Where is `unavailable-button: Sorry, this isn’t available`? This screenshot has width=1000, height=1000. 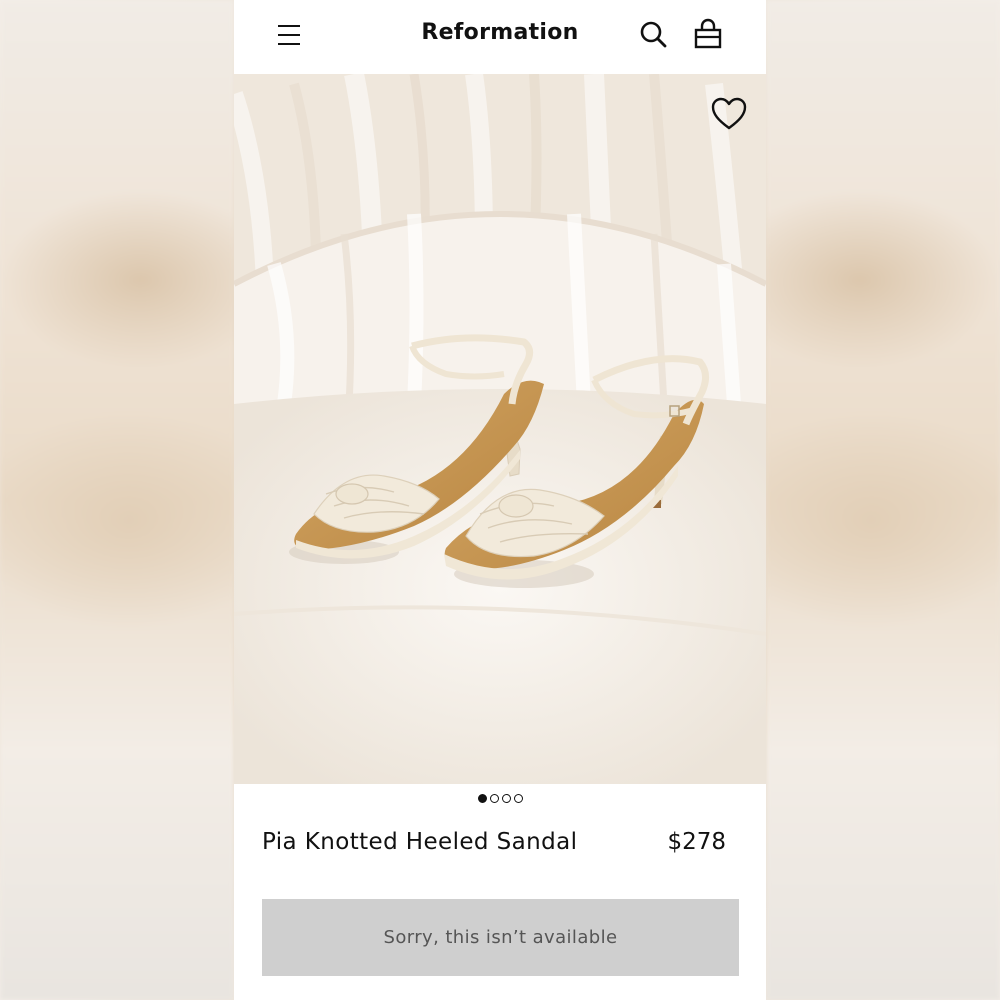
unavailable-button: Sorry, this isn’t available is located at coordinates (500, 937).